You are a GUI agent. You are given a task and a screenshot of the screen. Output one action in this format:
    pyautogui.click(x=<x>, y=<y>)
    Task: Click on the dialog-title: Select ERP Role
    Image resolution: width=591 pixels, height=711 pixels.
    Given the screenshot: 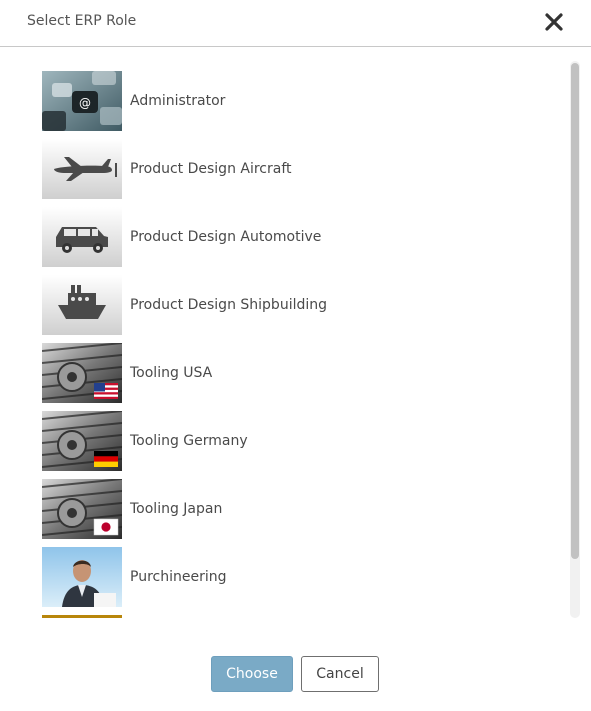 What is the action you would take?
    pyautogui.click(x=82, y=21)
    